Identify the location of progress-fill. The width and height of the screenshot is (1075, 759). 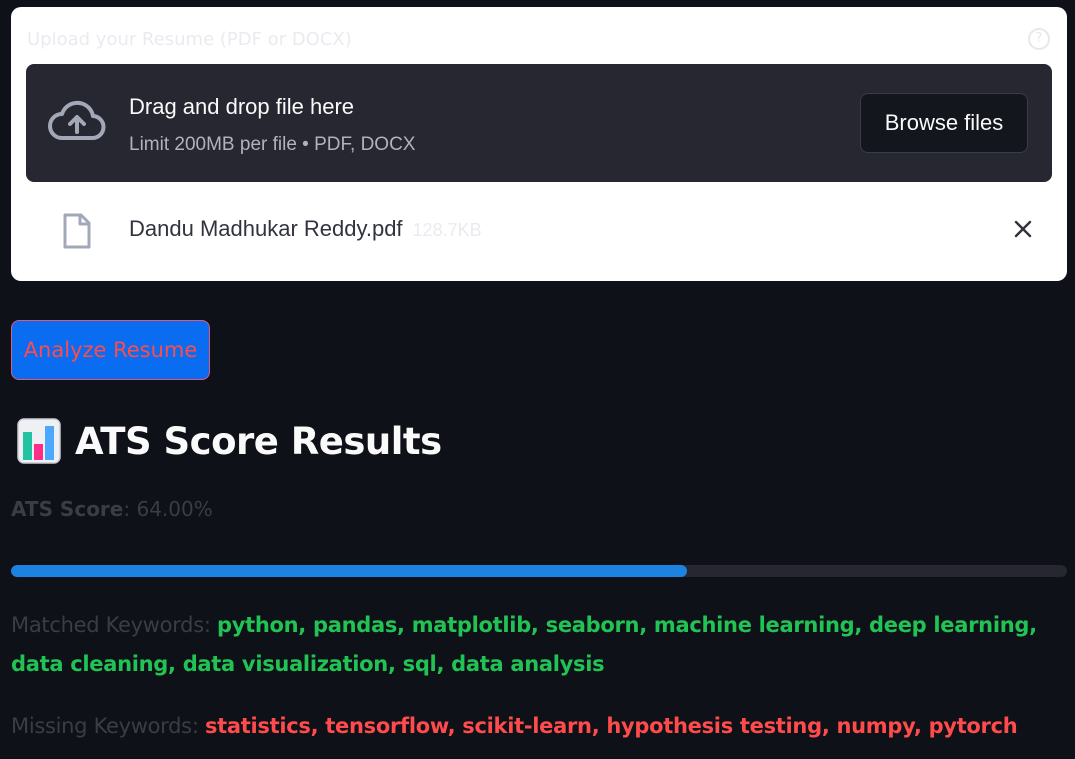
(349, 571).